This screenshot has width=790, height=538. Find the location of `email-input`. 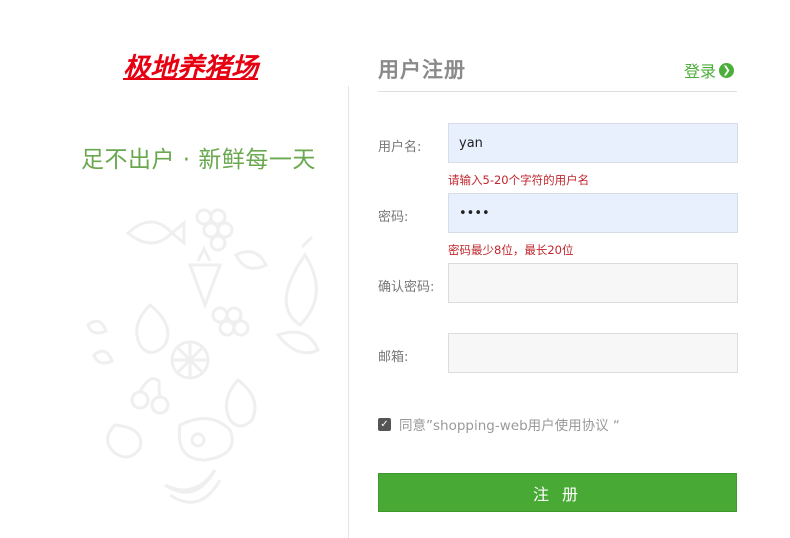

email-input is located at coordinates (593, 353).